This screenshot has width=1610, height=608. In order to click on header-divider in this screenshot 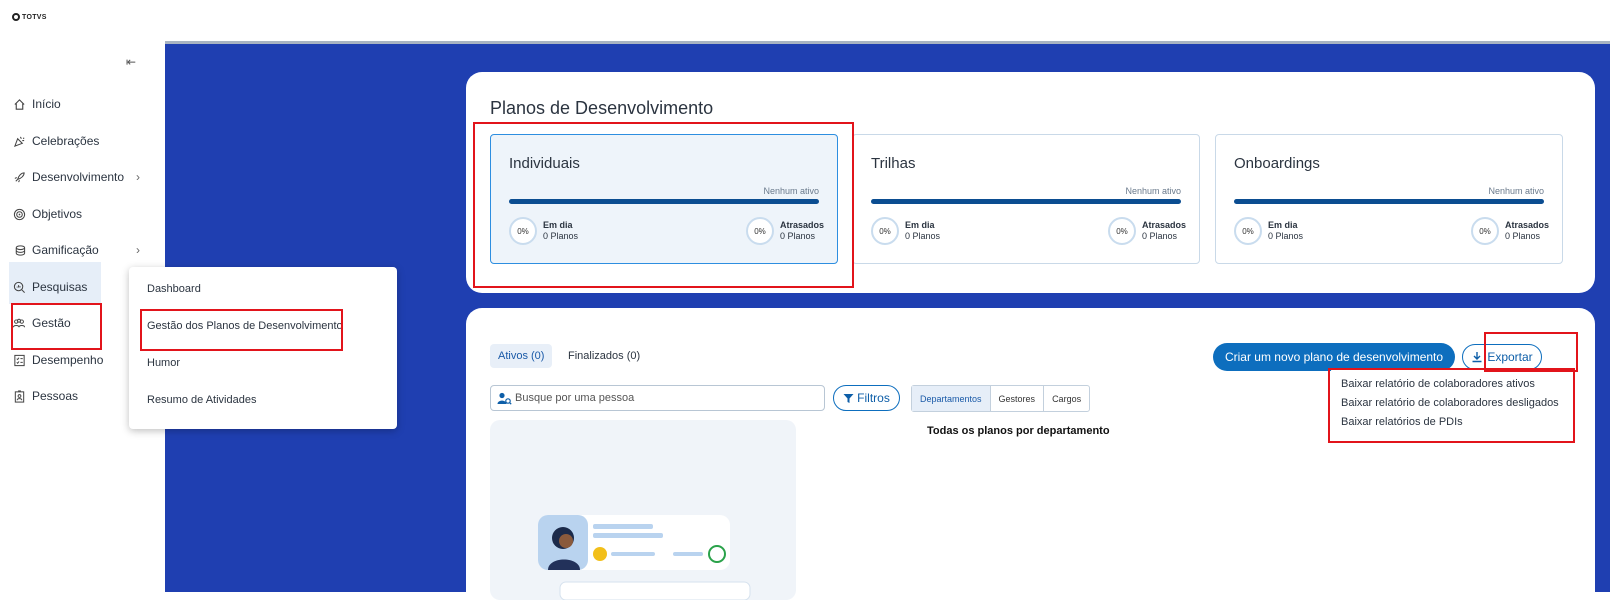, I will do `click(887, 42)`.